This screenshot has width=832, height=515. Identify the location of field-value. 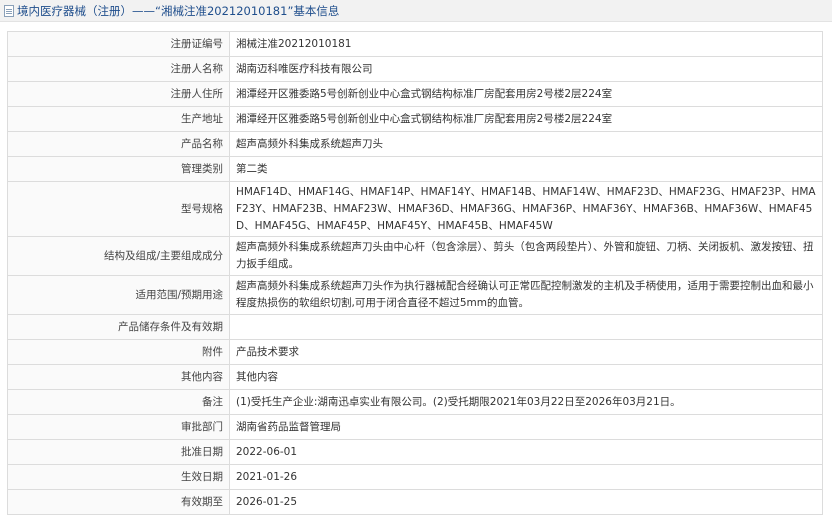
(526, 327).